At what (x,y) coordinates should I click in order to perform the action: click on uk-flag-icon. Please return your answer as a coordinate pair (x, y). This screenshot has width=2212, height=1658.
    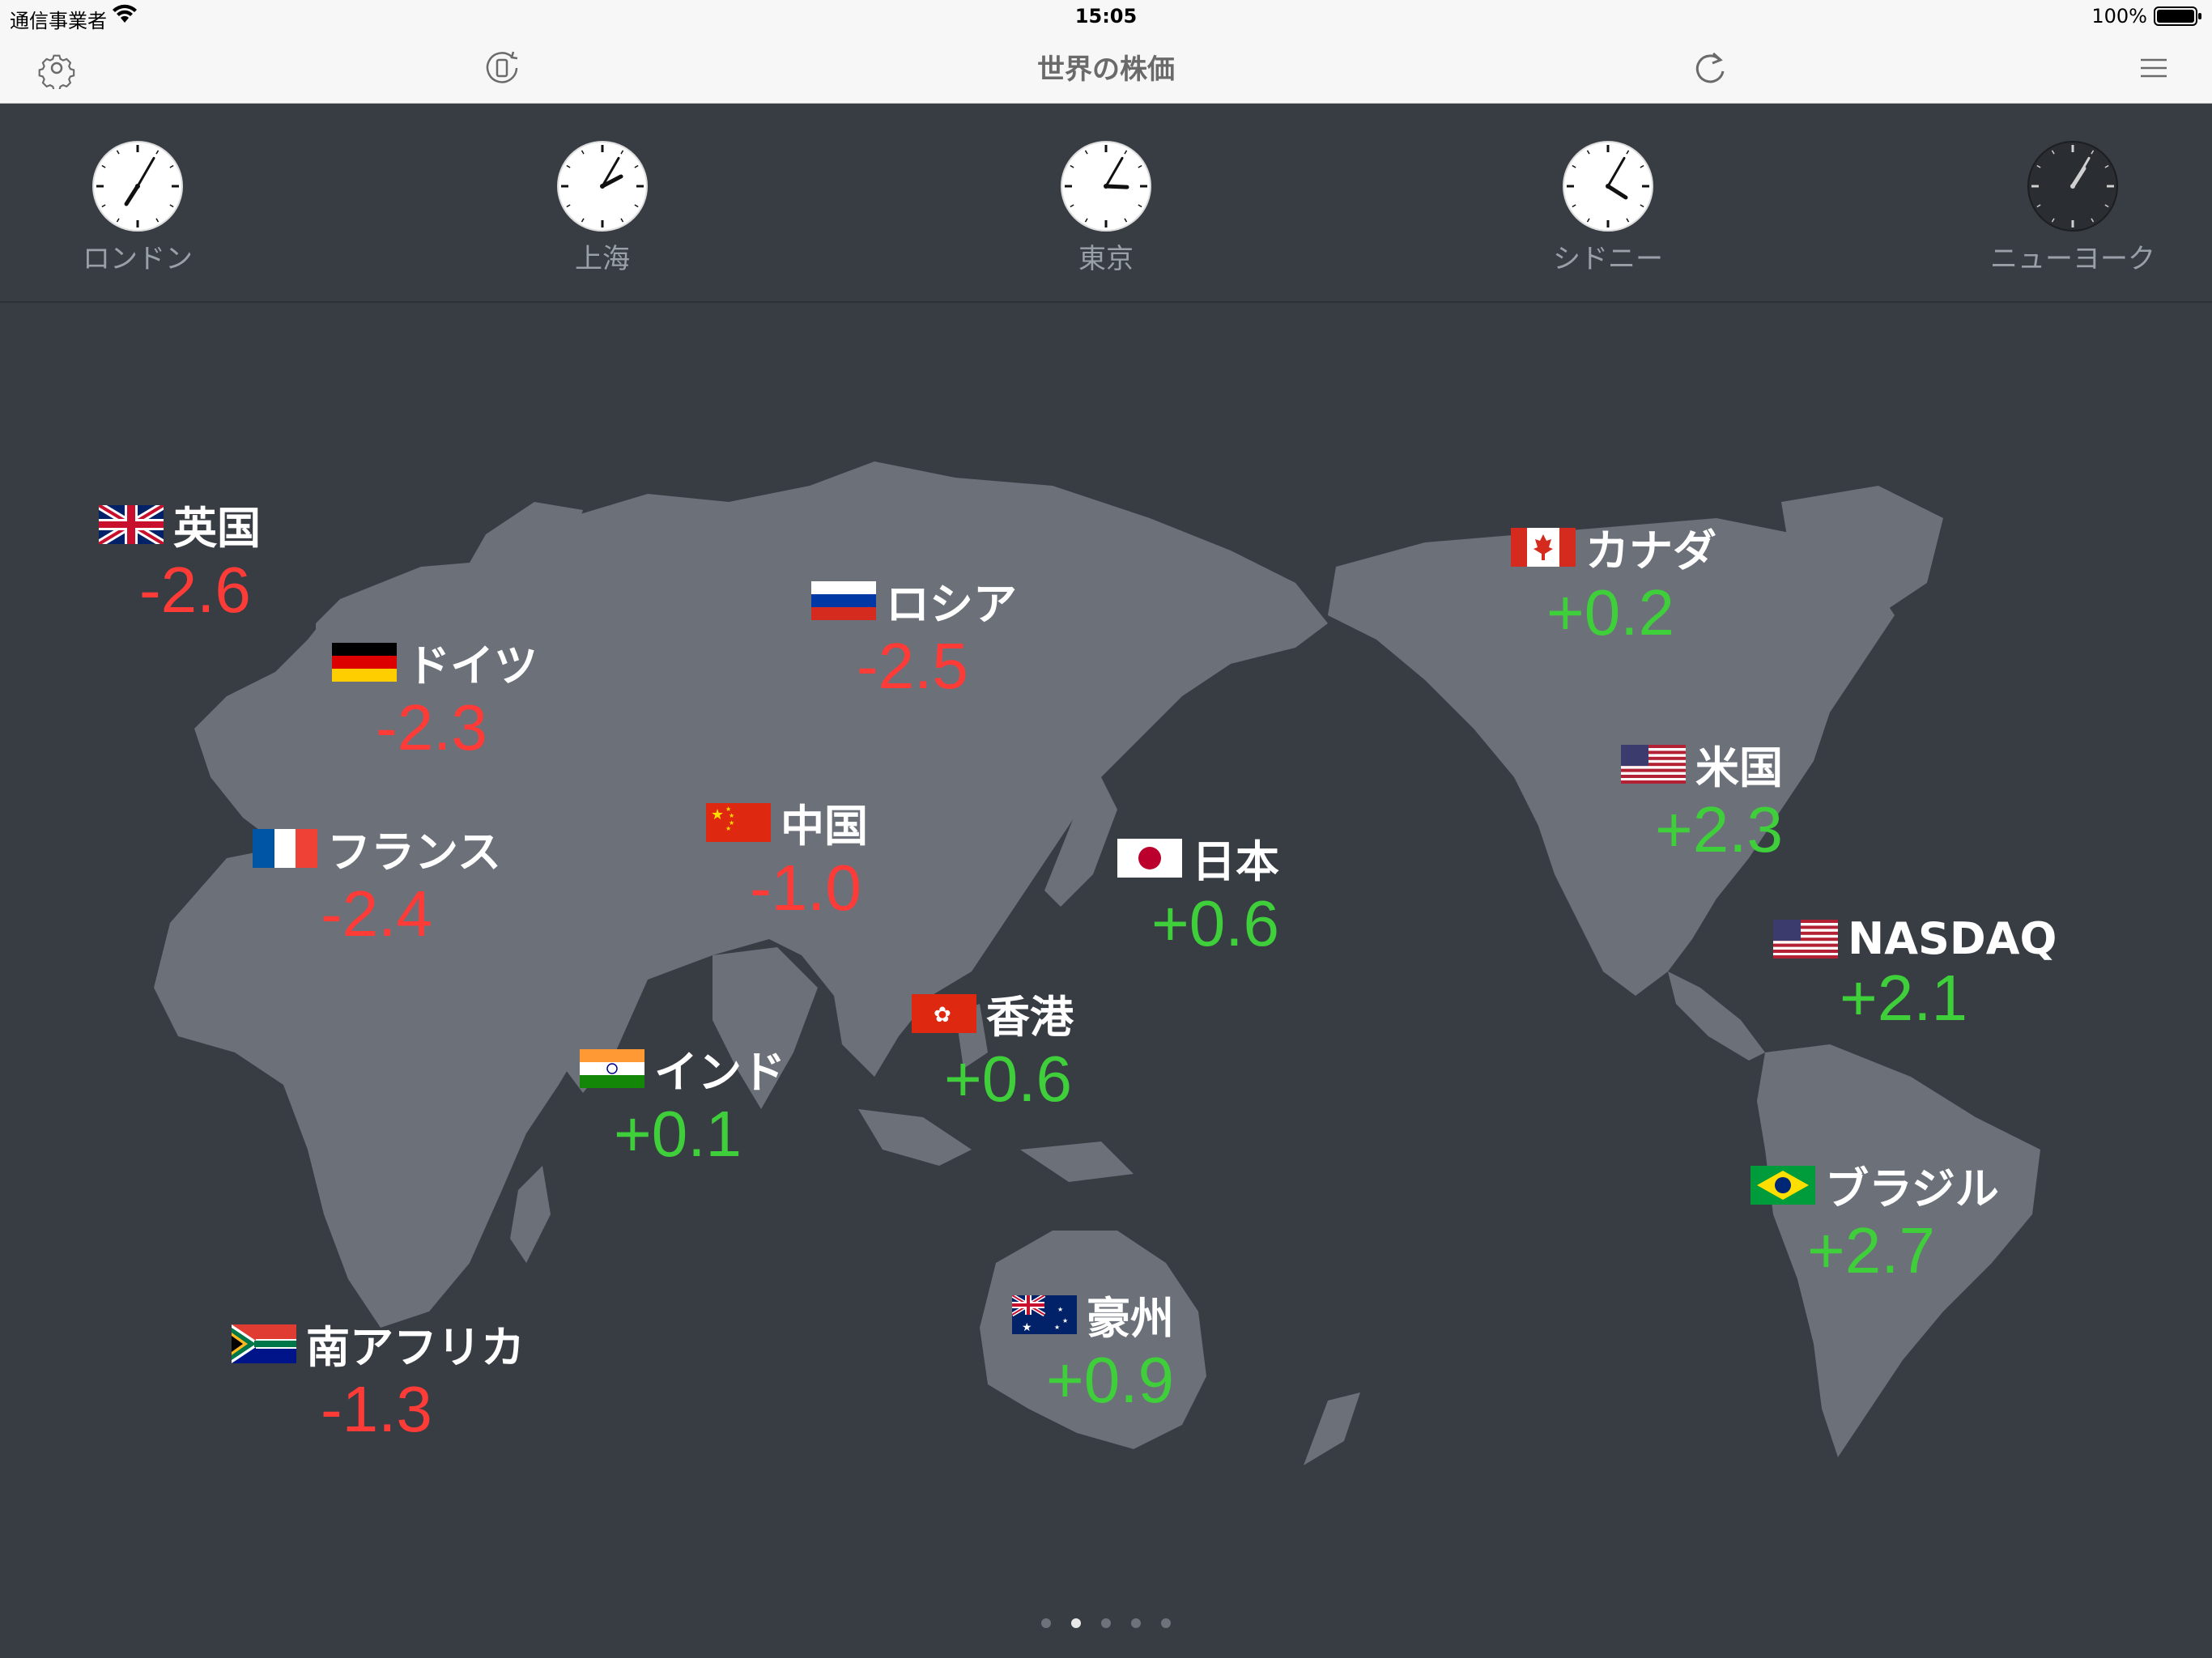
    Looking at the image, I should click on (132, 524).